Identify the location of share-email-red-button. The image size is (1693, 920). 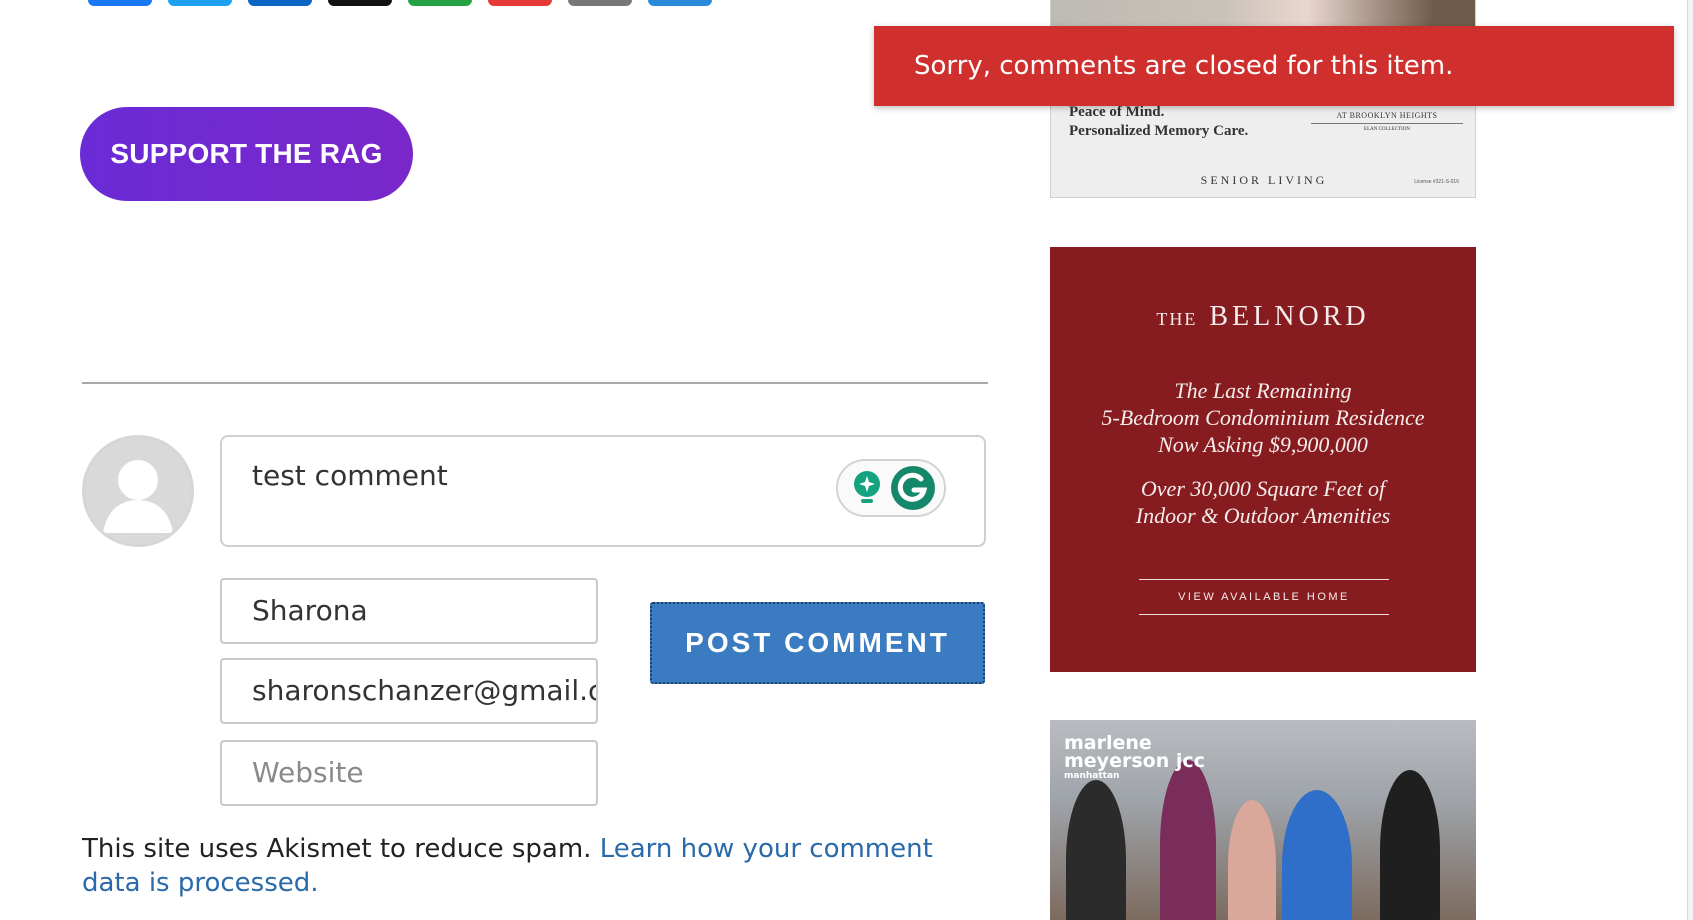
(520, 3).